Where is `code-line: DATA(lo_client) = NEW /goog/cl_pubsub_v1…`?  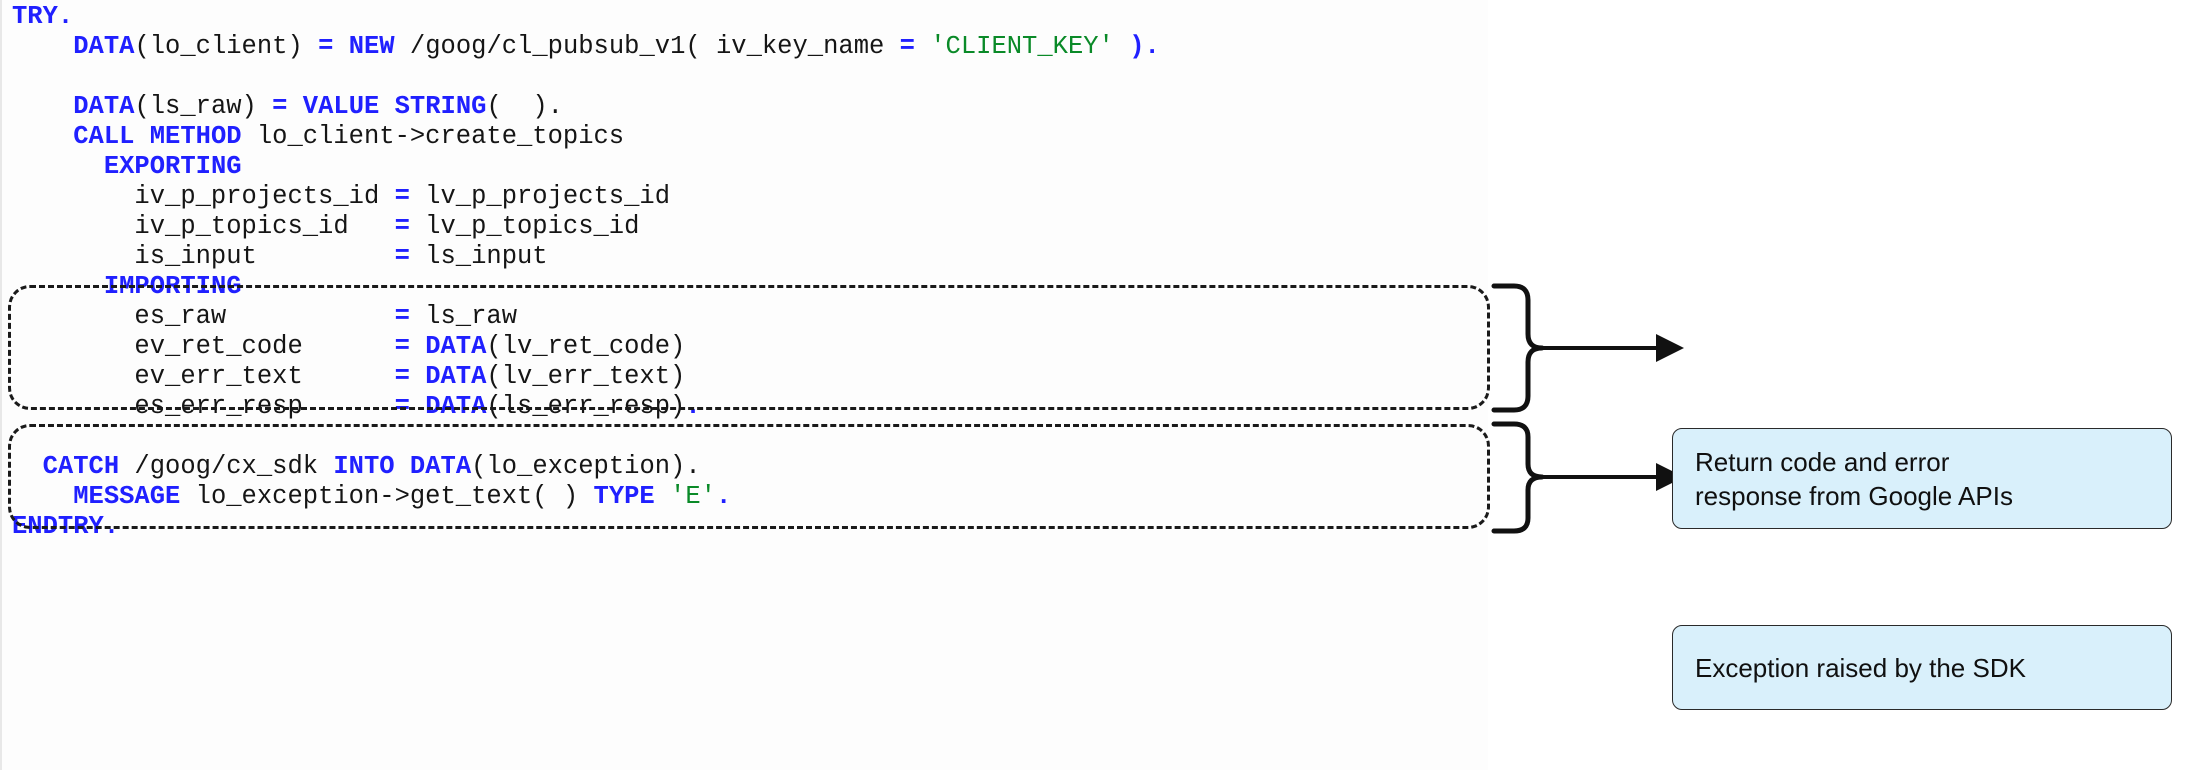
code-line: DATA(lo_client) = NEW /goog/cl_pubsub_v1… is located at coordinates (586, 47).